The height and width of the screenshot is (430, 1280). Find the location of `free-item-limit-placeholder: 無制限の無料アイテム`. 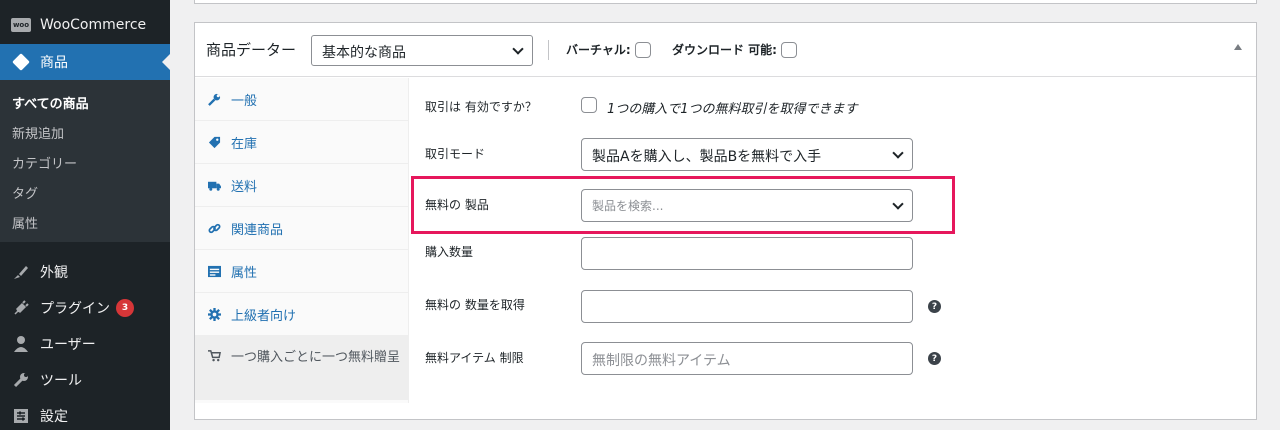

free-item-limit-placeholder: 無制限の無料アイテム is located at coordinates (661, 361).